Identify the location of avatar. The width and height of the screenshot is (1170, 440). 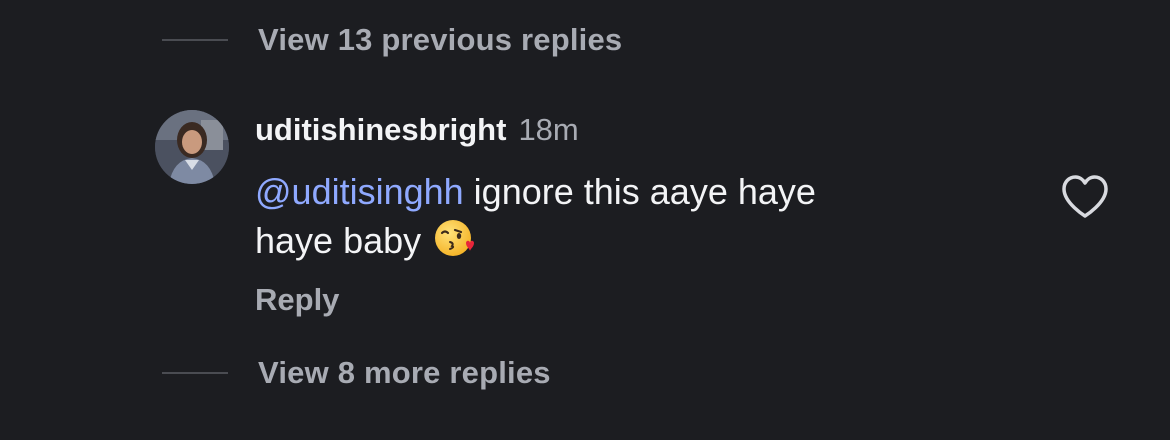
(192, 147).